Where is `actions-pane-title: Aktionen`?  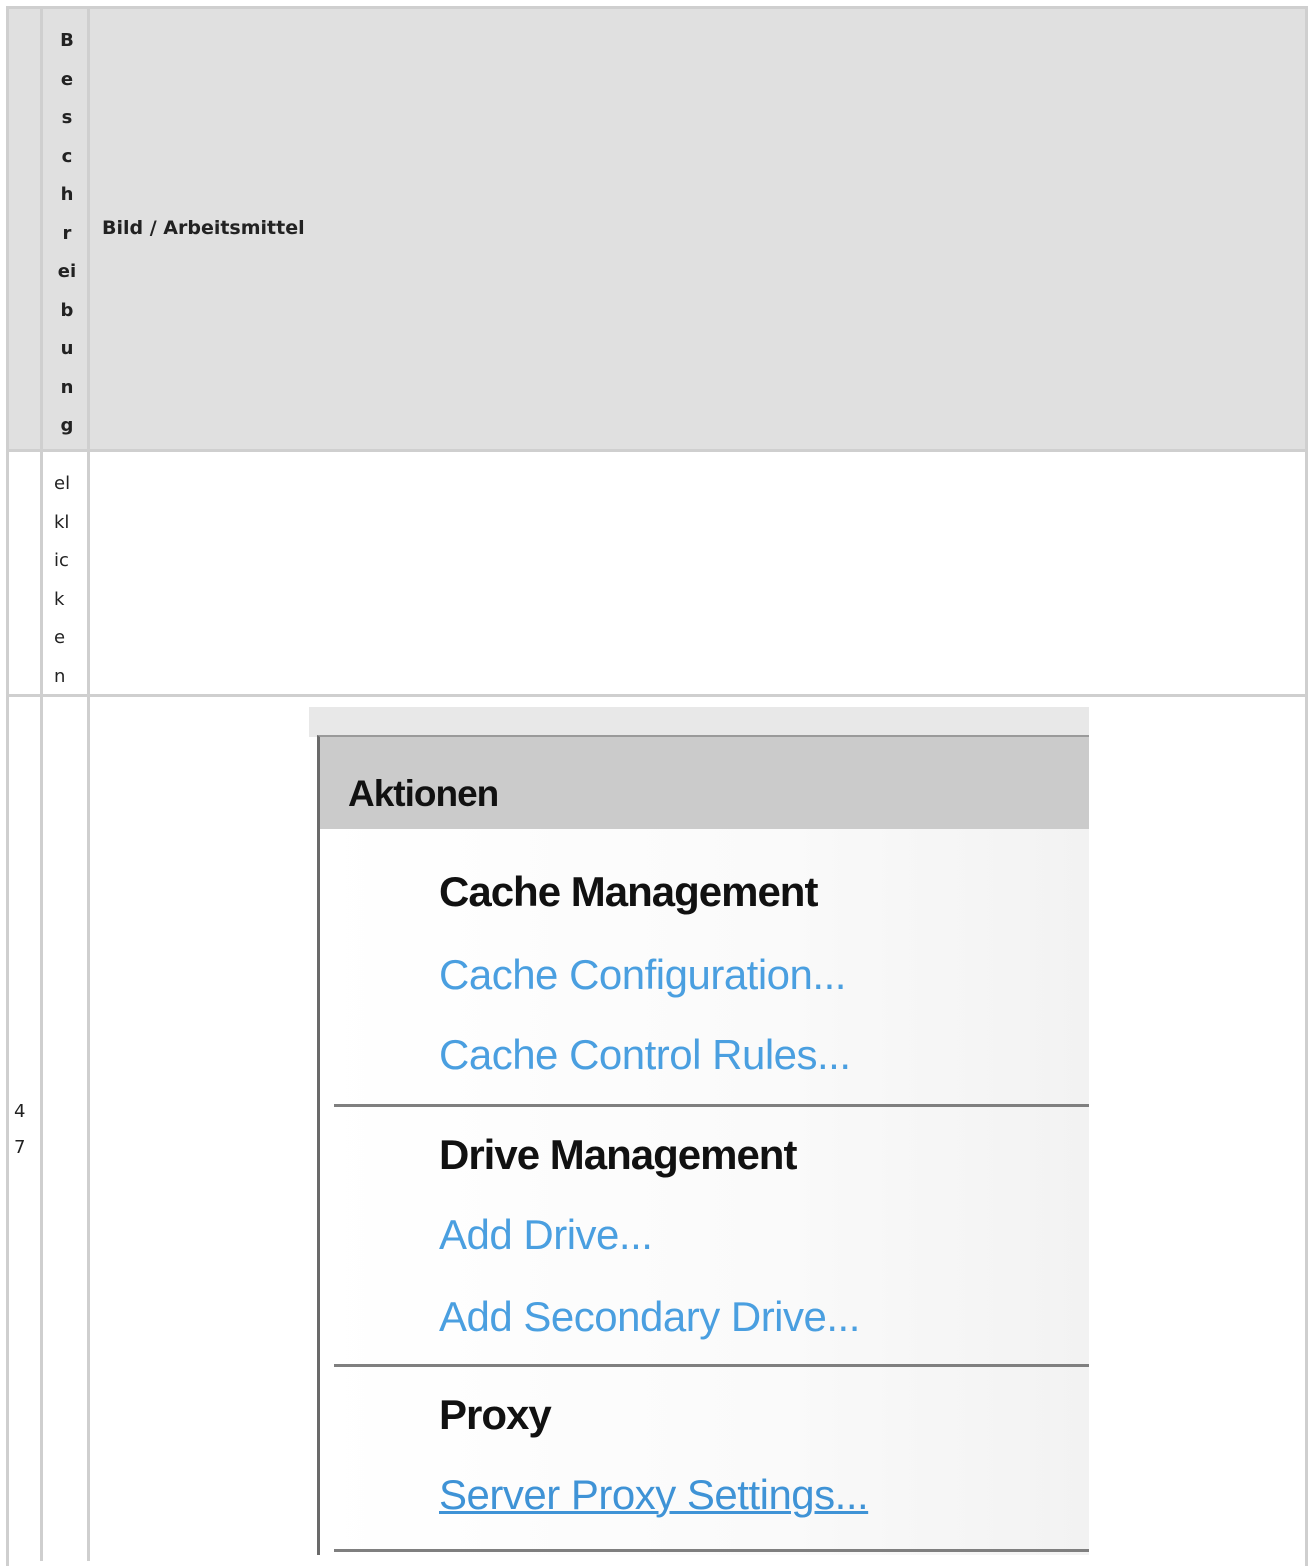 actions-pane-title: Aktionen is located at coordinates (423, 793).